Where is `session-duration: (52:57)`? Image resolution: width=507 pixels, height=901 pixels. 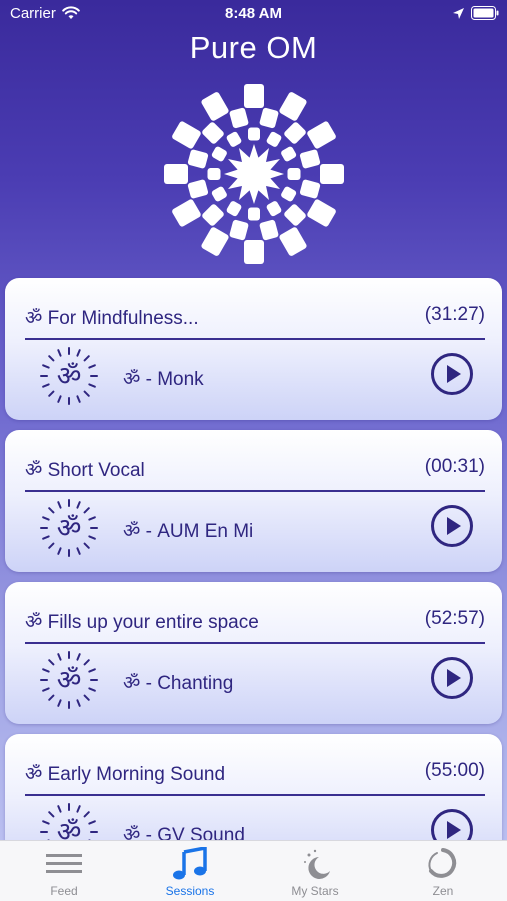
session-duration: (52:57) is located at coordinates (454, 618).